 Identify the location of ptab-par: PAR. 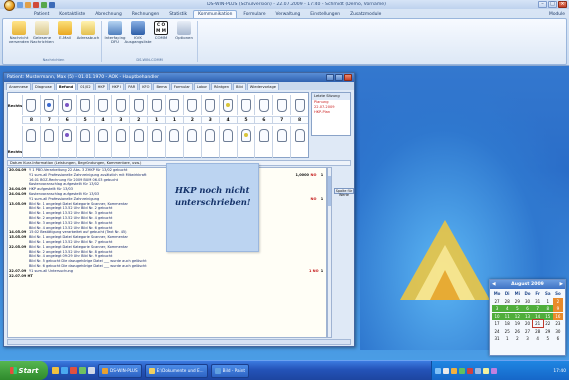
(132, 86).